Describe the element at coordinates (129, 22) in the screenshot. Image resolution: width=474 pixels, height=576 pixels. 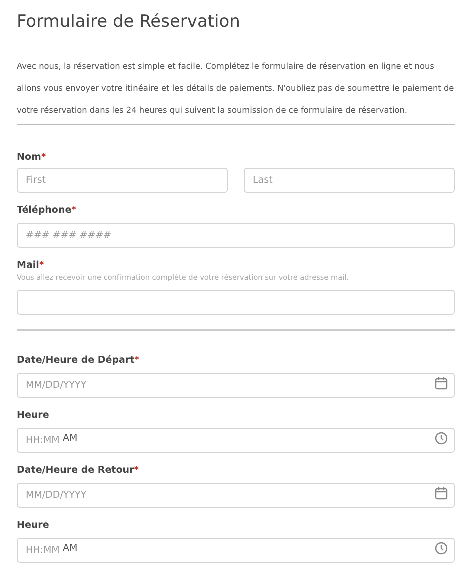
I see `form-title: Formulaire de Réservation` at that location.